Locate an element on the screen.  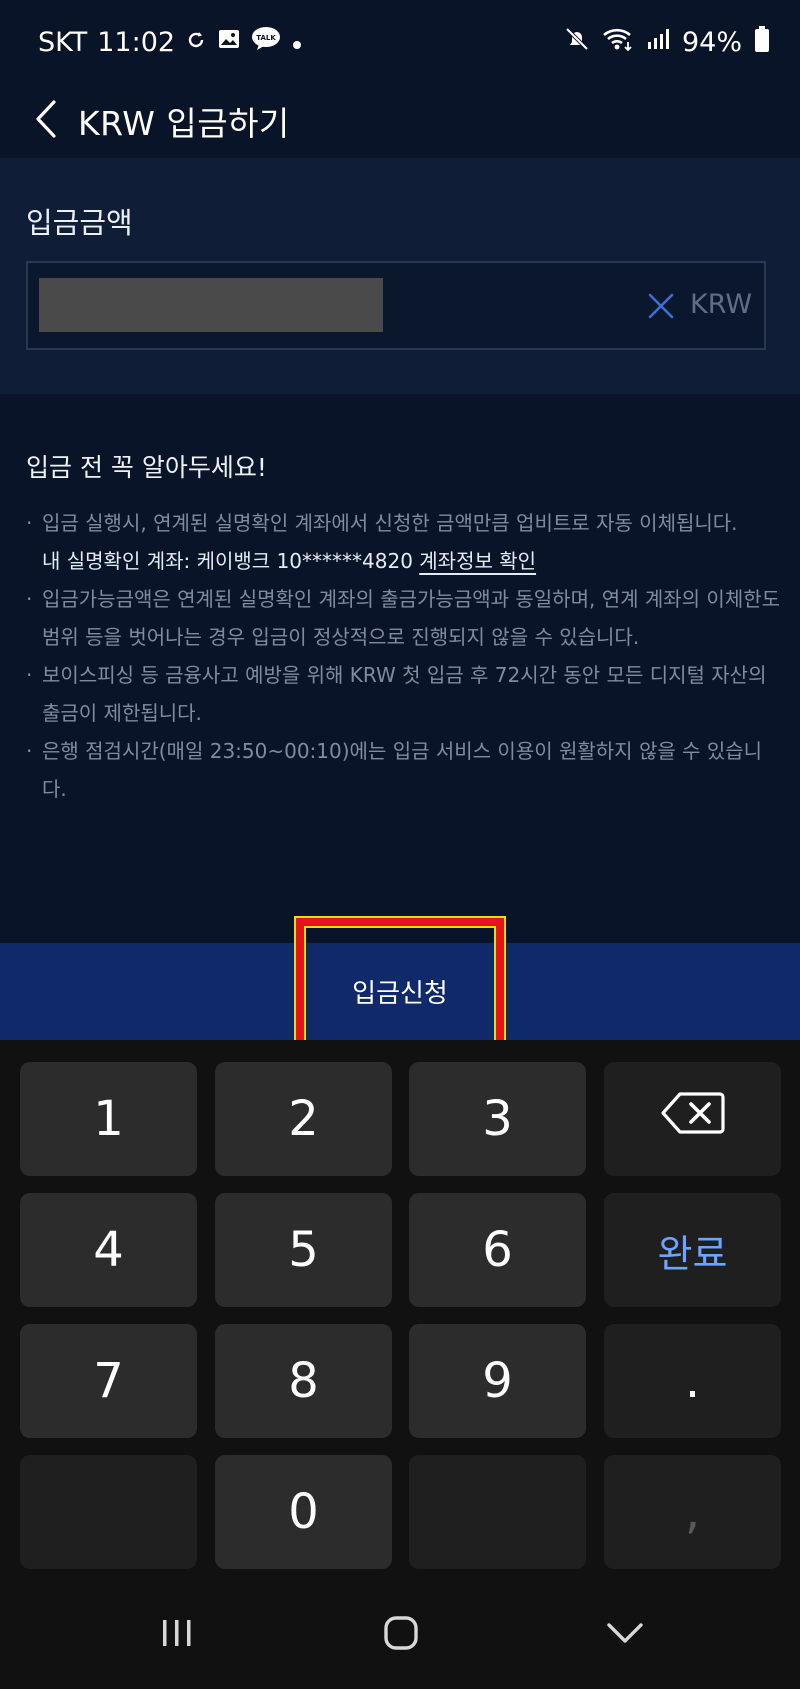
backspace-key is located at coordinates (692, 1119).